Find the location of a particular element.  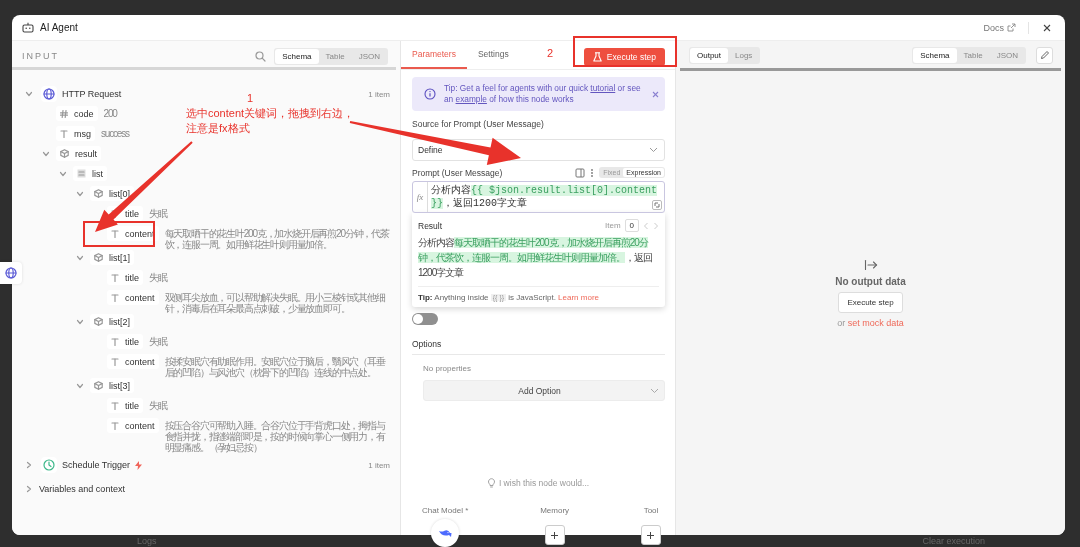

tab: Output is located at coordinates (709, 55).